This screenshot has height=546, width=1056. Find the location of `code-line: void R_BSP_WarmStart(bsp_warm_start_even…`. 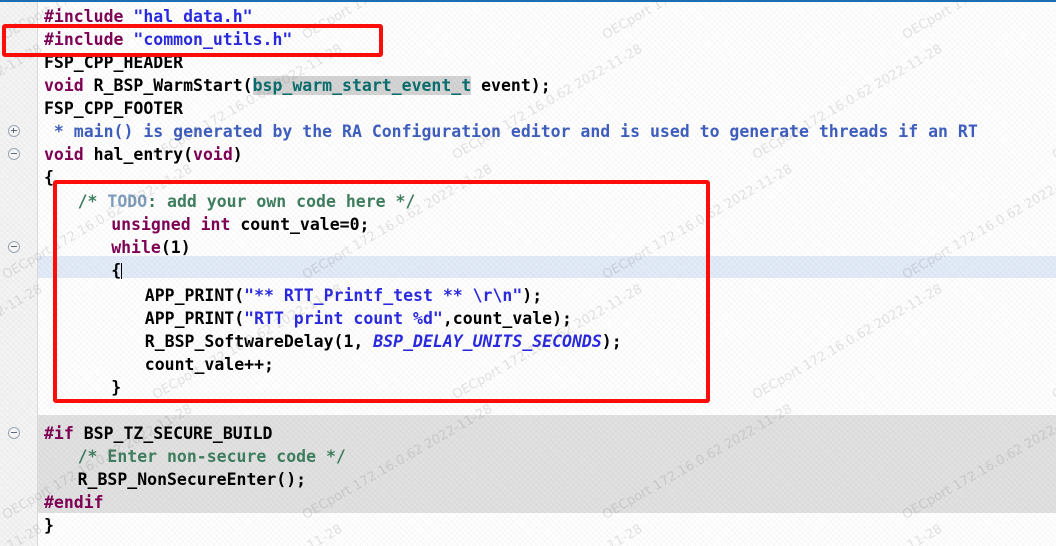

code-line: void R_BSP_WarmStart(bsp_warm_start_even… is located at coordinates (297, 85).